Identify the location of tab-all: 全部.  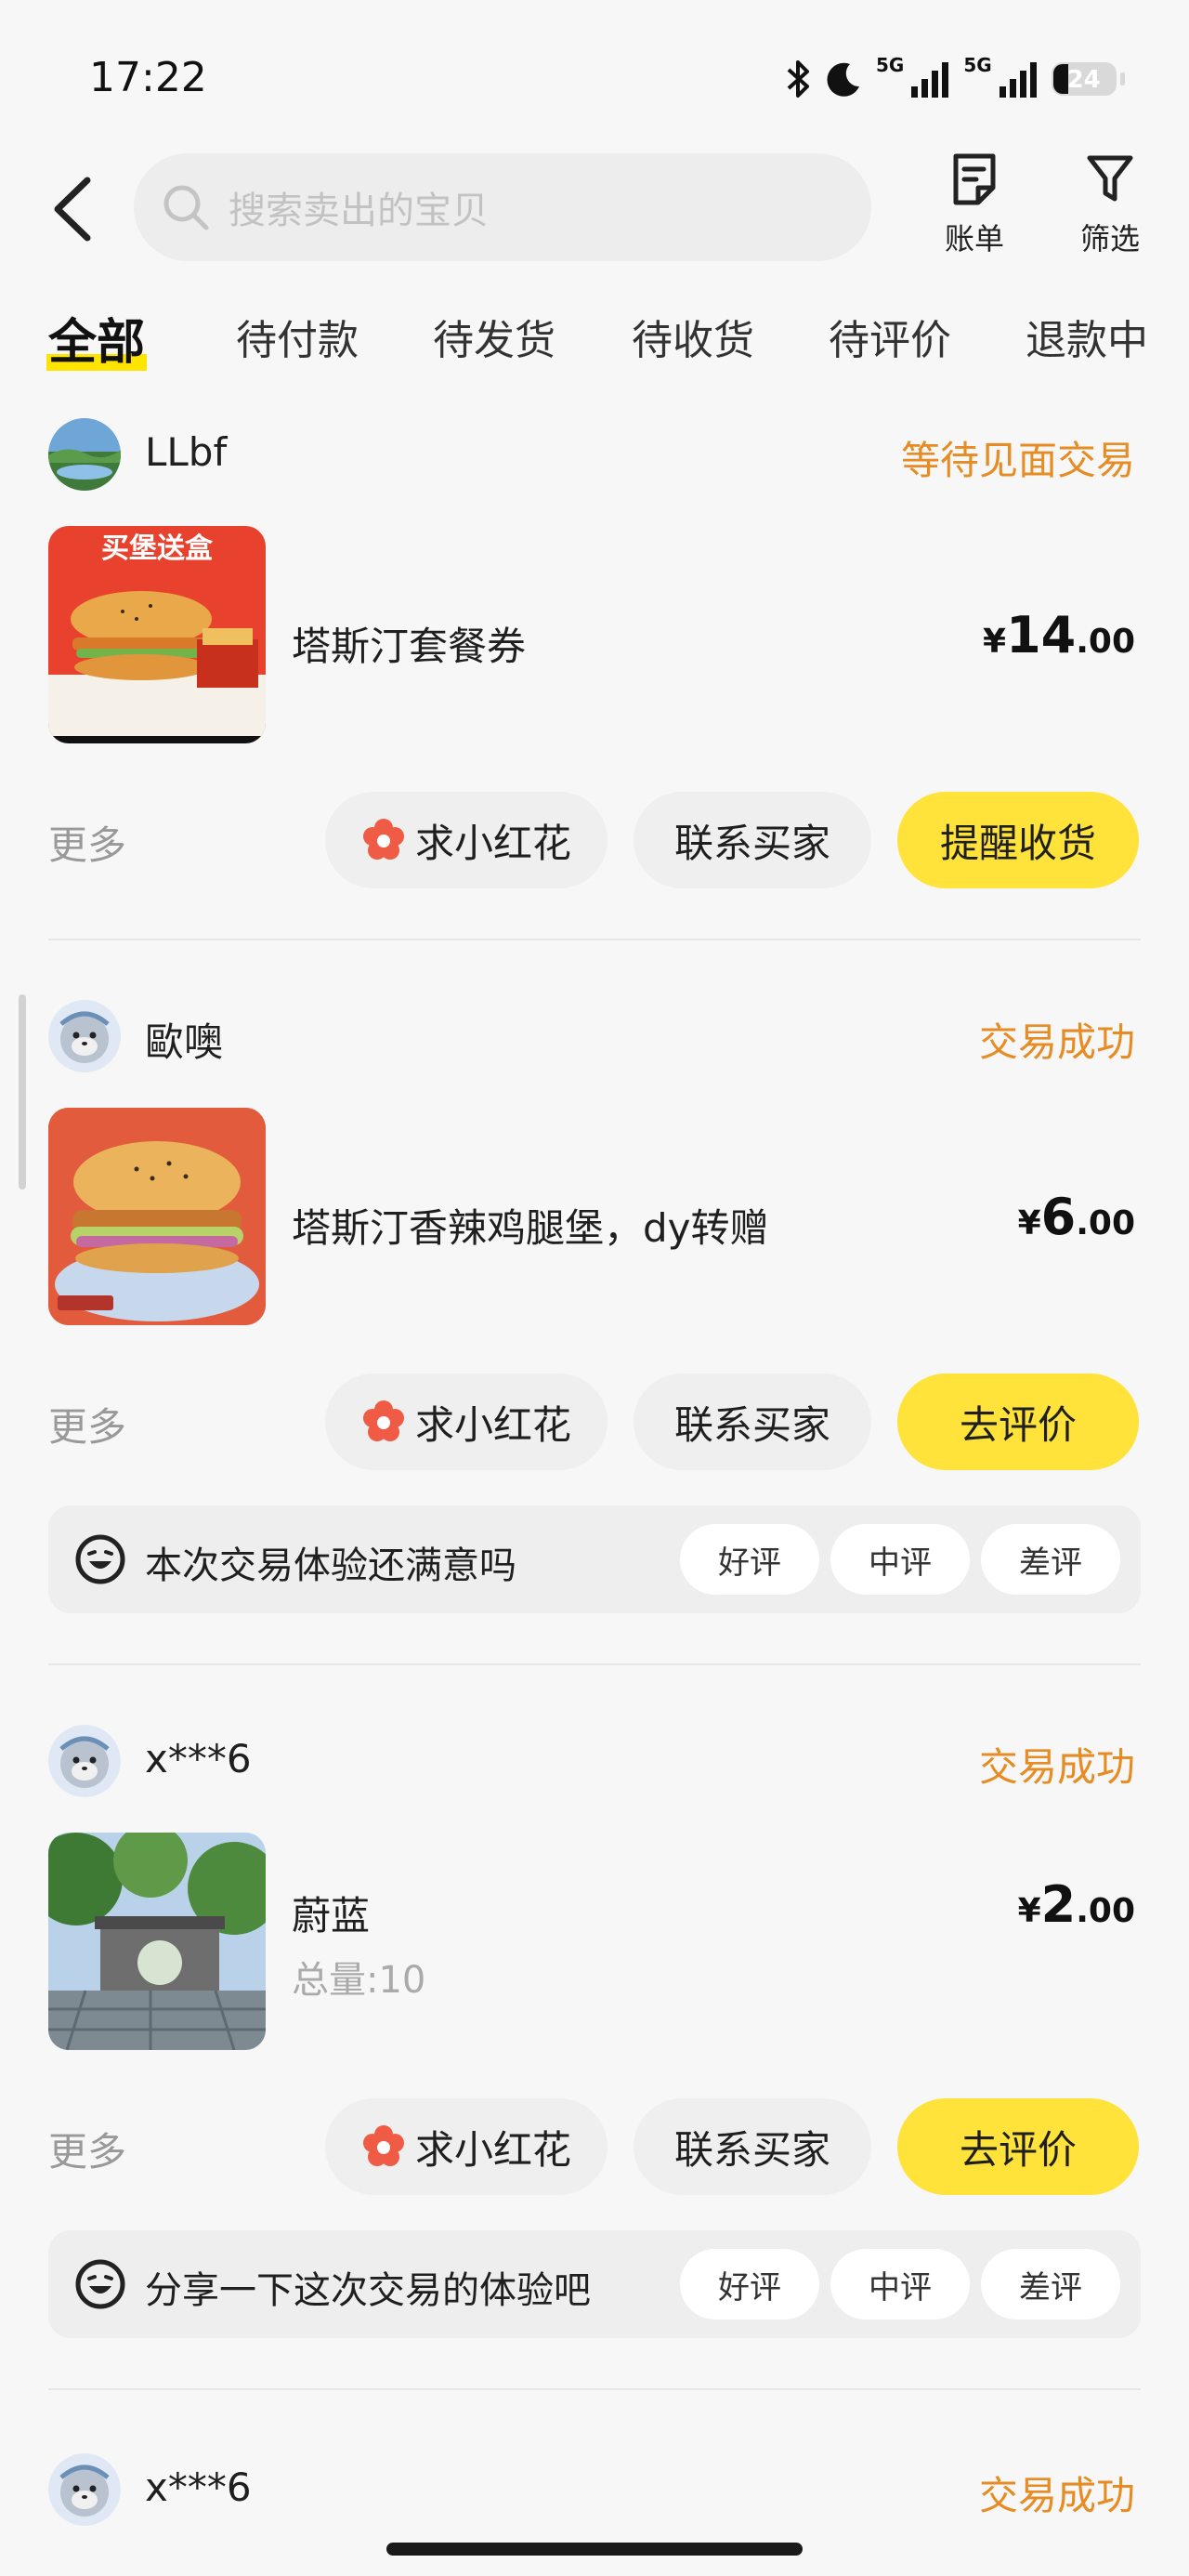
(97, 338).